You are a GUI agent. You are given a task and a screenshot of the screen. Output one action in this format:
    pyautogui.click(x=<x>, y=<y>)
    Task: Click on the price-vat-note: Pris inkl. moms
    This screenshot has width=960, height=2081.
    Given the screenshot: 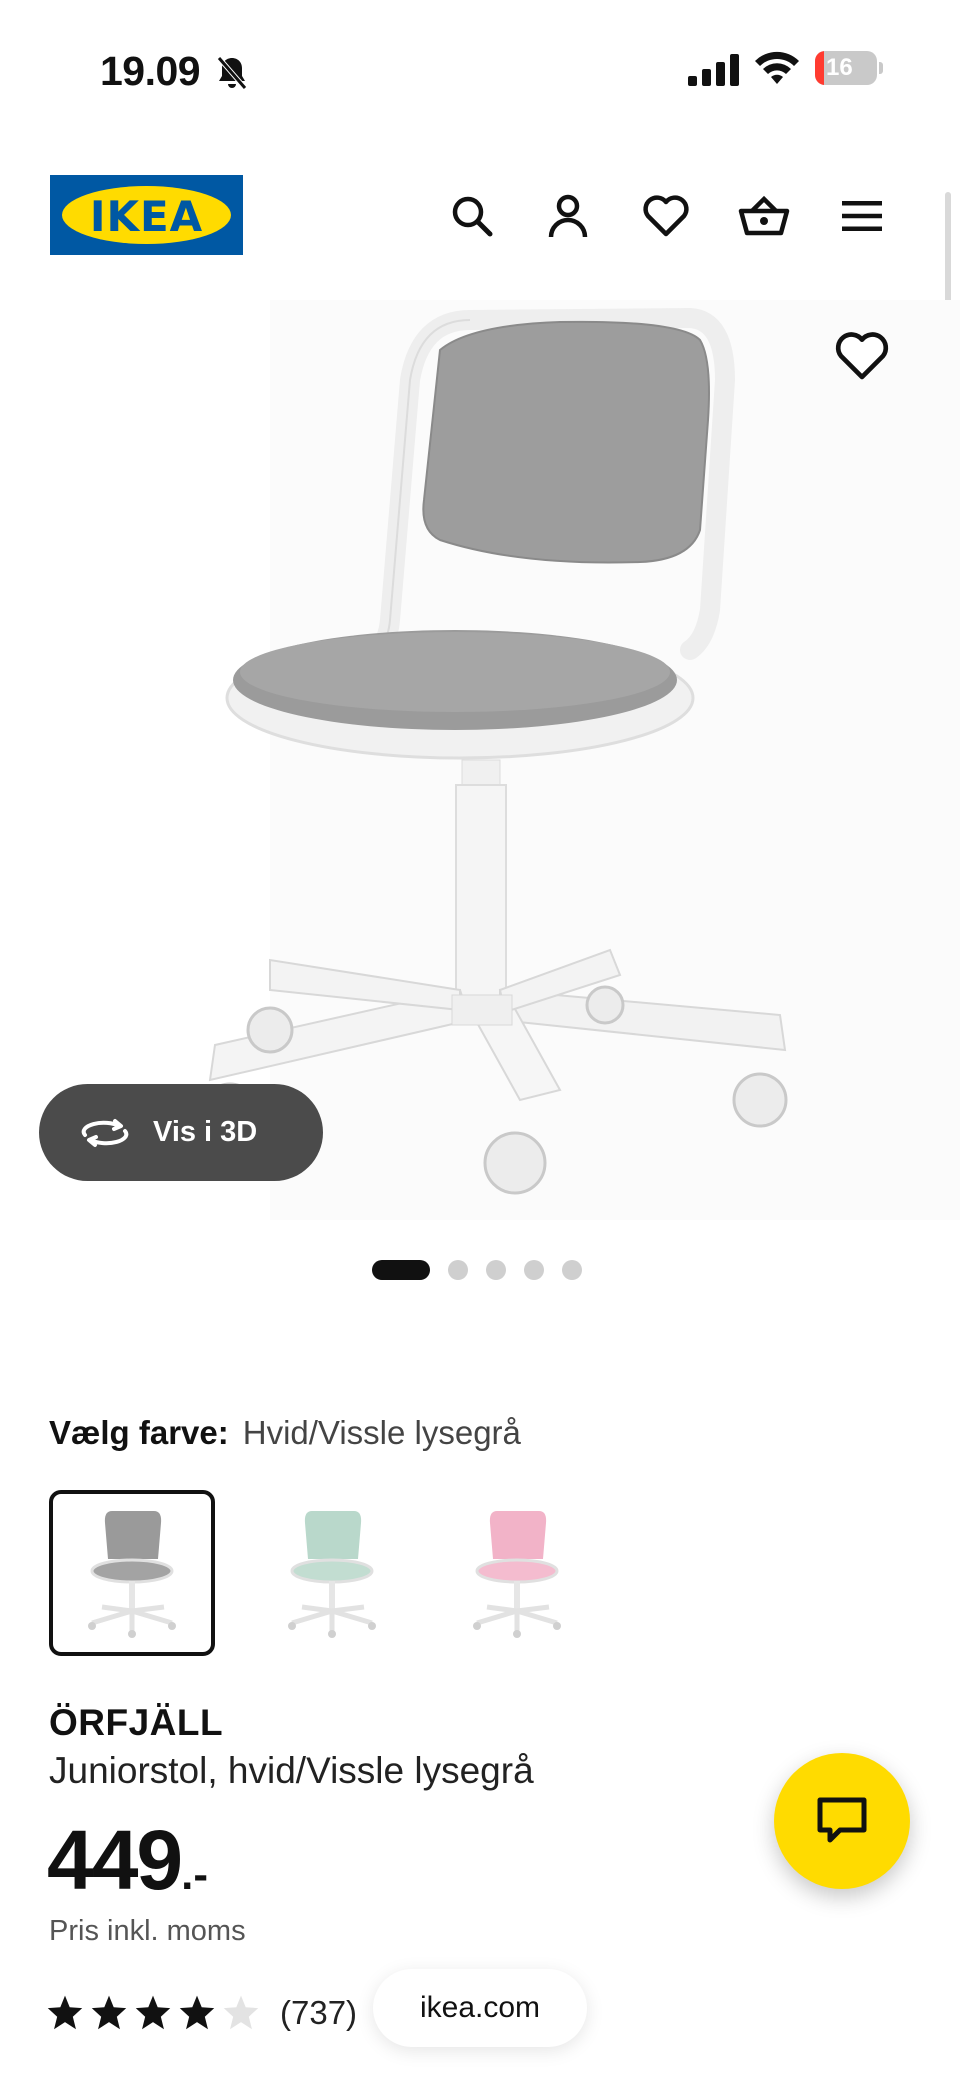 What is the action you would take?
    pyautogui.click(x=147, y=1931)
    